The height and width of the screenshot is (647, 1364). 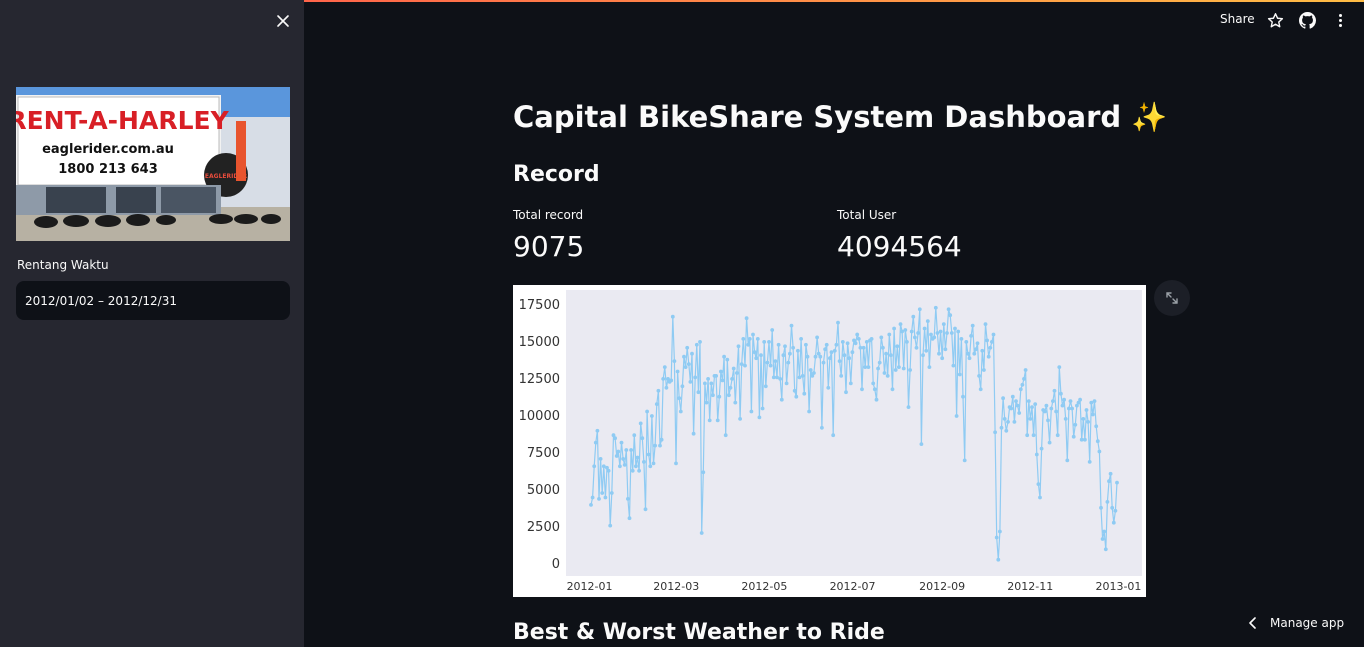 What do you see at coordinates (1237, 19) in the screenshot?
I see `share-button: Share` at bounding box center [1237, 19].